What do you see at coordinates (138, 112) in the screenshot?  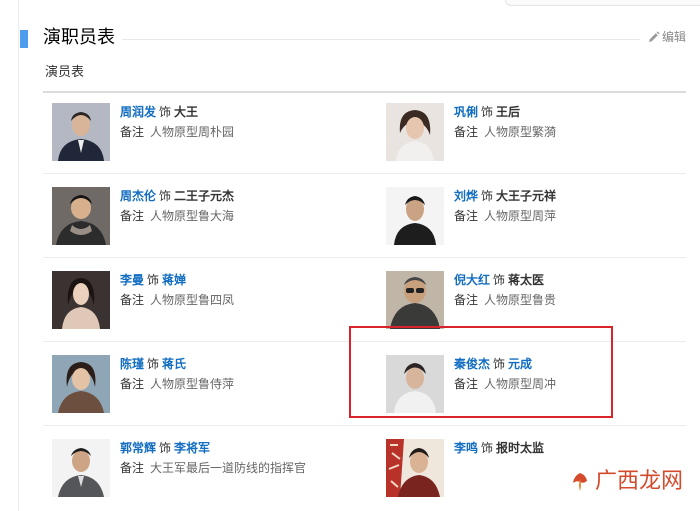 I see `actor-name-link: 周润发` at bounding box center [138, 112].